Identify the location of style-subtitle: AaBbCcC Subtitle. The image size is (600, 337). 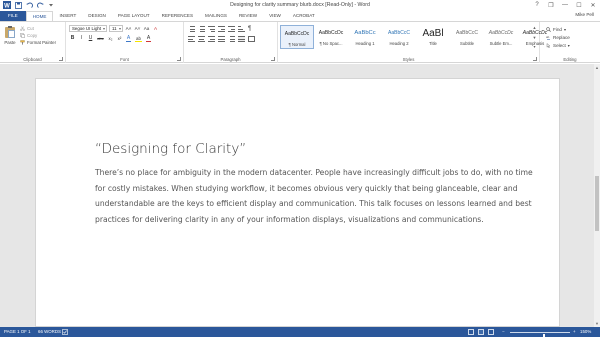
(467, 37).